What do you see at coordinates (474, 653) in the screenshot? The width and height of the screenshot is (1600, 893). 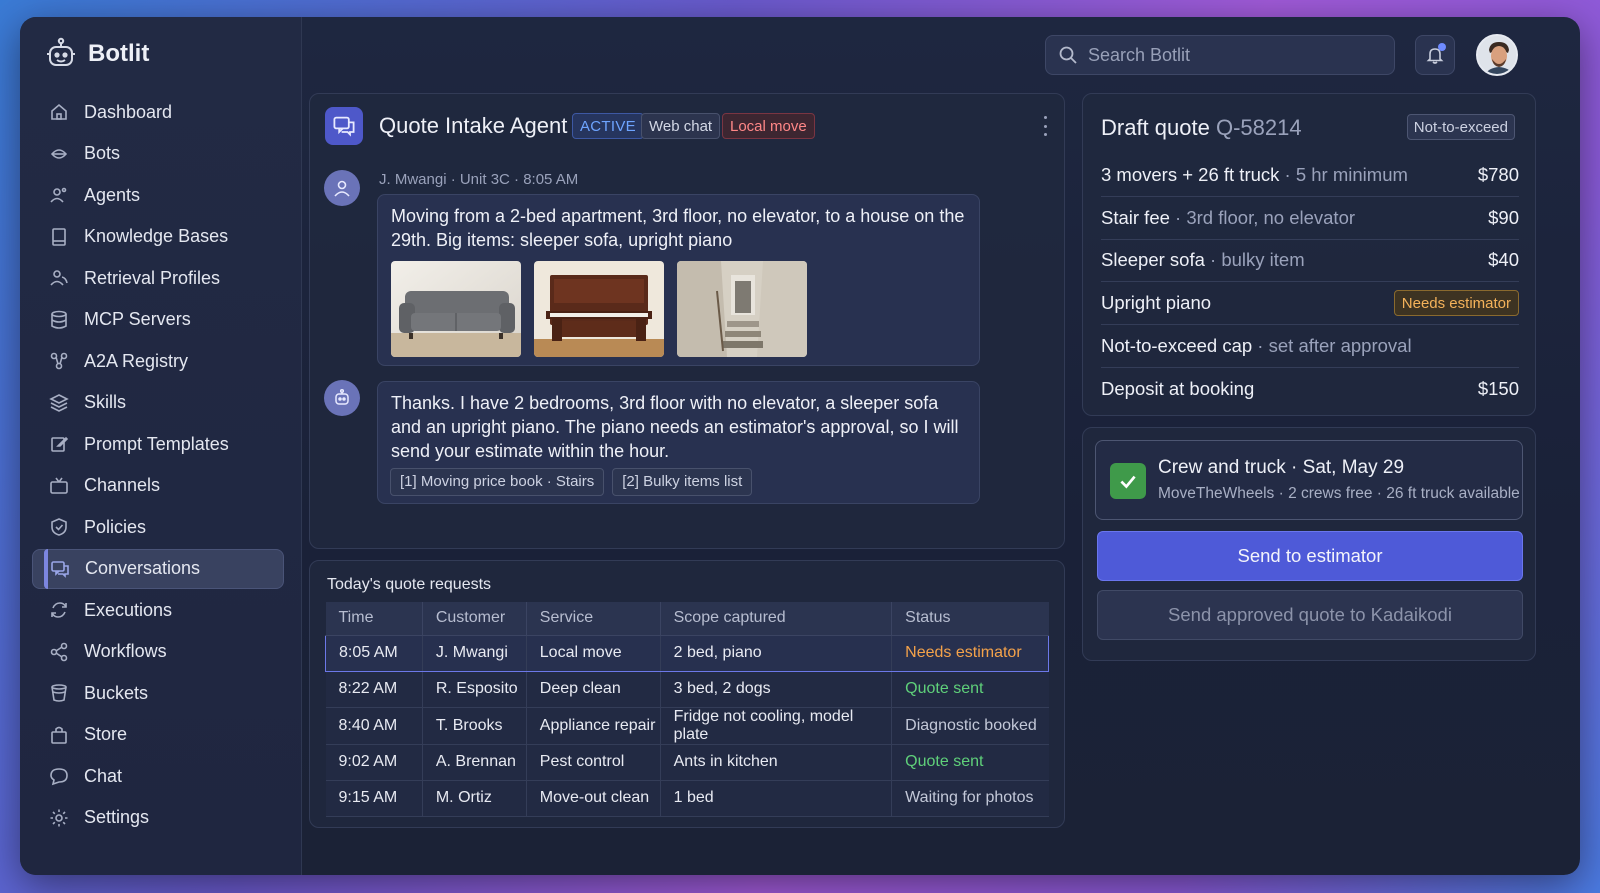 I see `cell-customer: J. Mwangi` at bounding box center [474, 653].